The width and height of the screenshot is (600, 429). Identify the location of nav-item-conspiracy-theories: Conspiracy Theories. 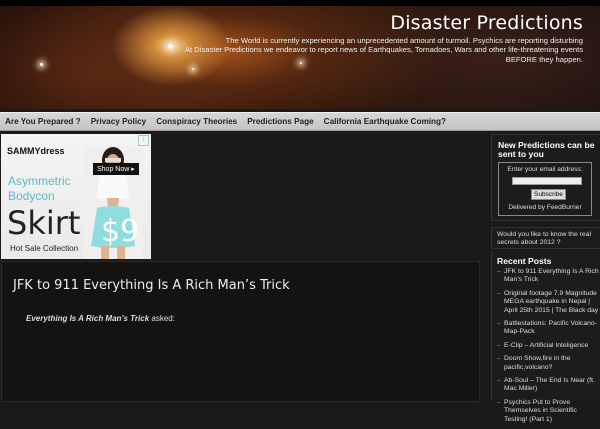
(196, 121).